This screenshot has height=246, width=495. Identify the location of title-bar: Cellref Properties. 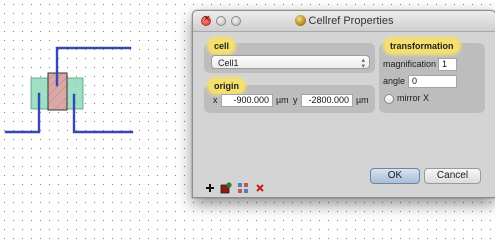
(344, 21).